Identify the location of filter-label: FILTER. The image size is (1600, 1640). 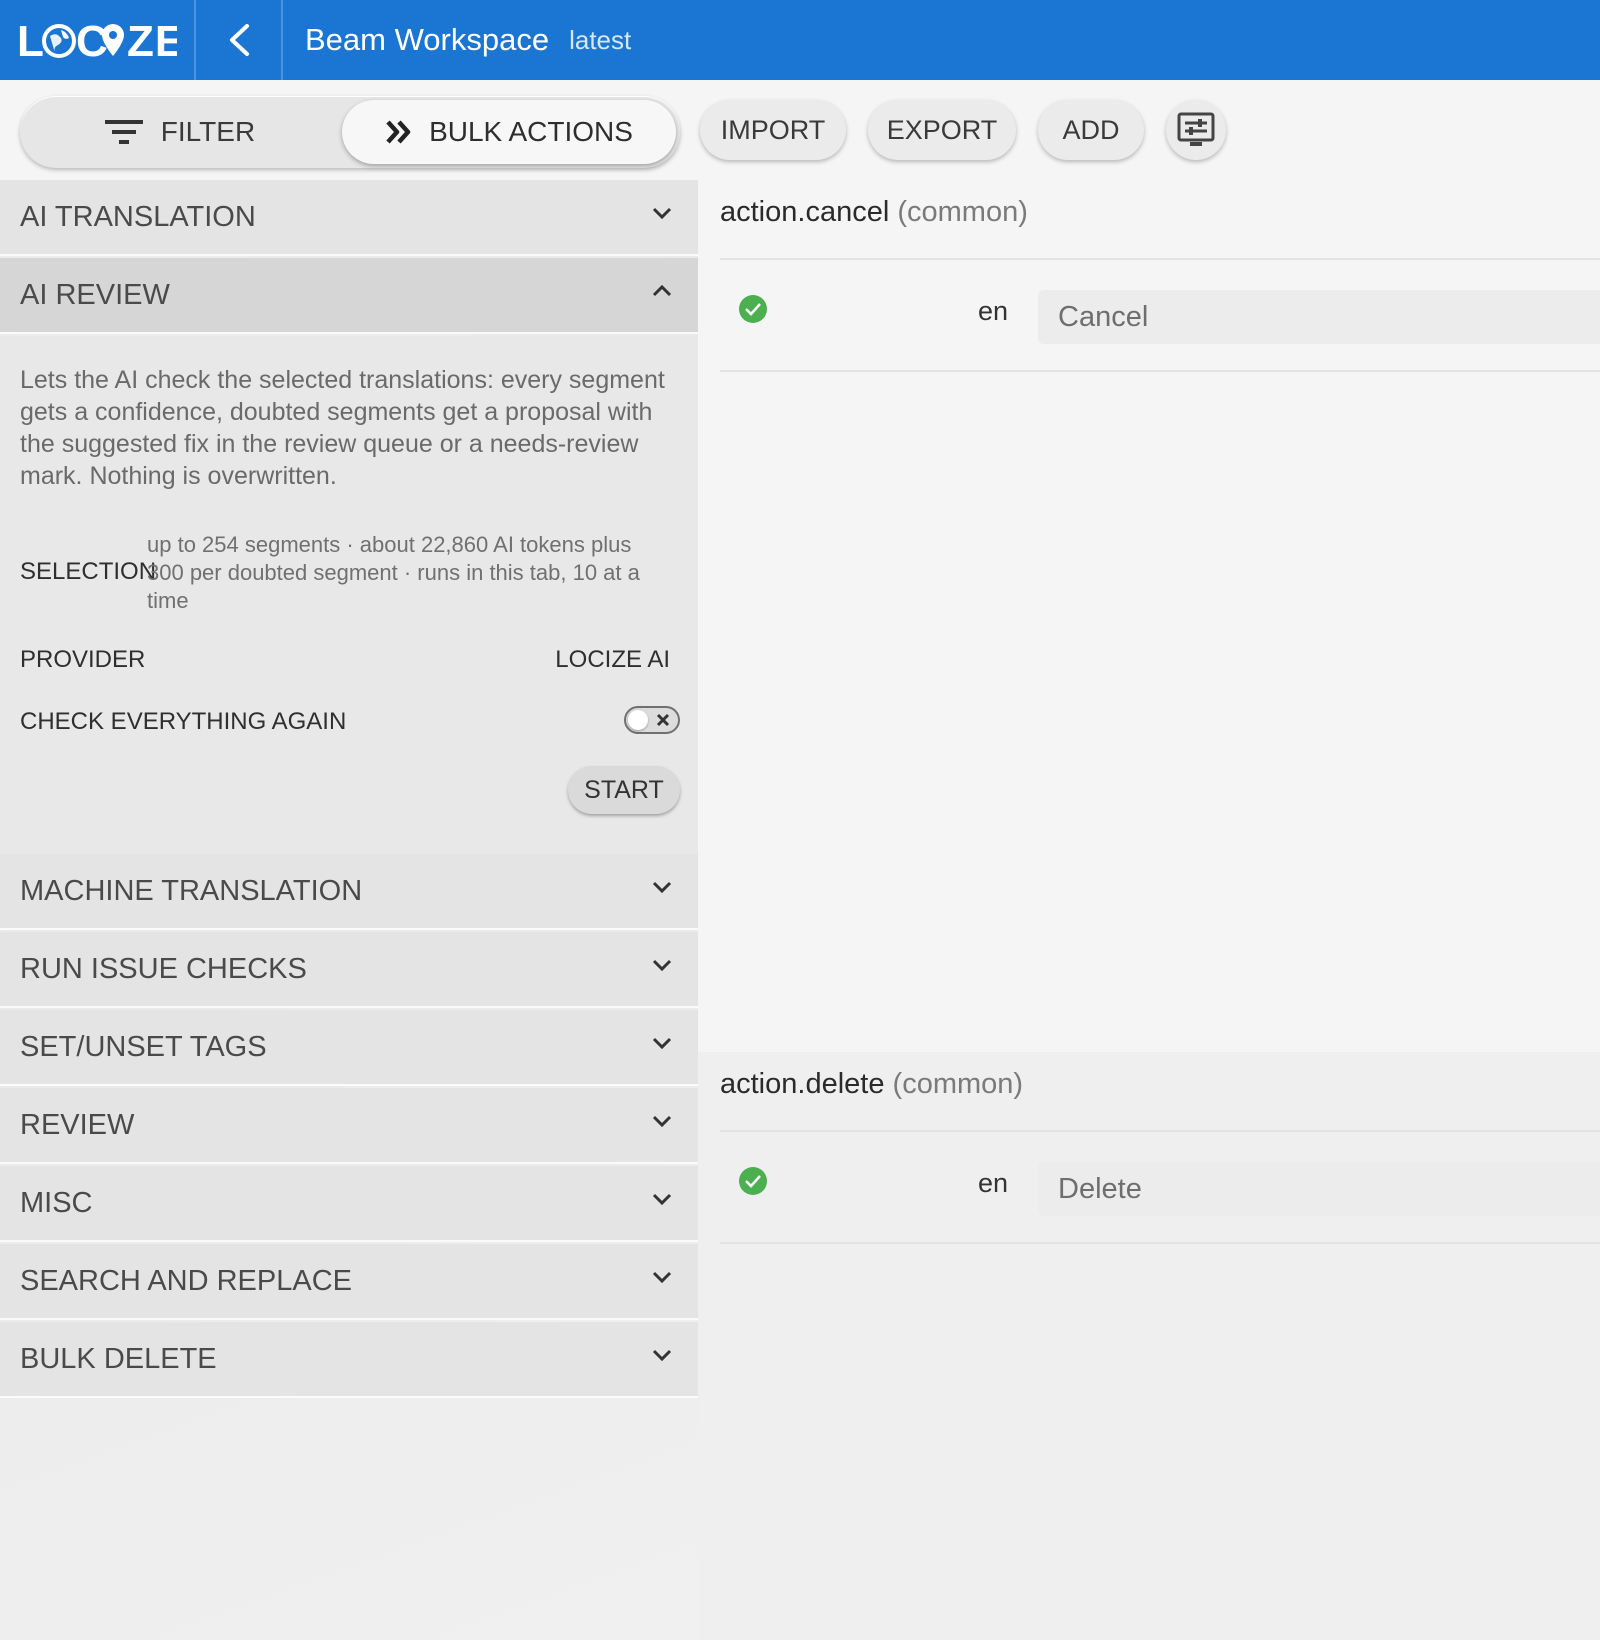
(208, 131).